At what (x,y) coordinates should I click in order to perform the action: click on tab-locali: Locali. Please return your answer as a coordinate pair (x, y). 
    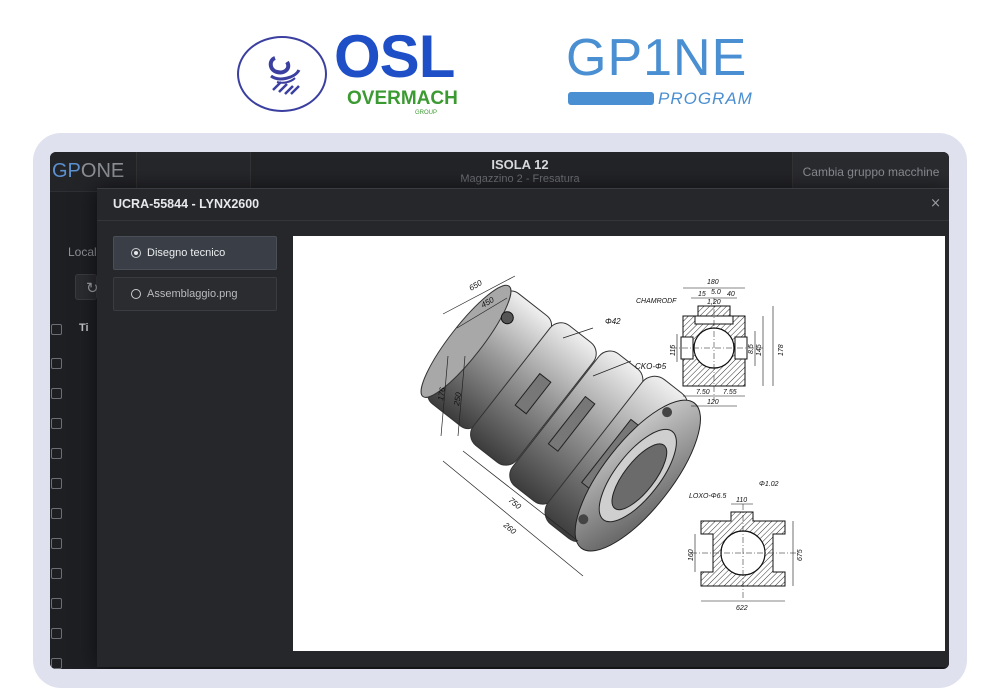
    Looking at the image, I should click on (83, 252).